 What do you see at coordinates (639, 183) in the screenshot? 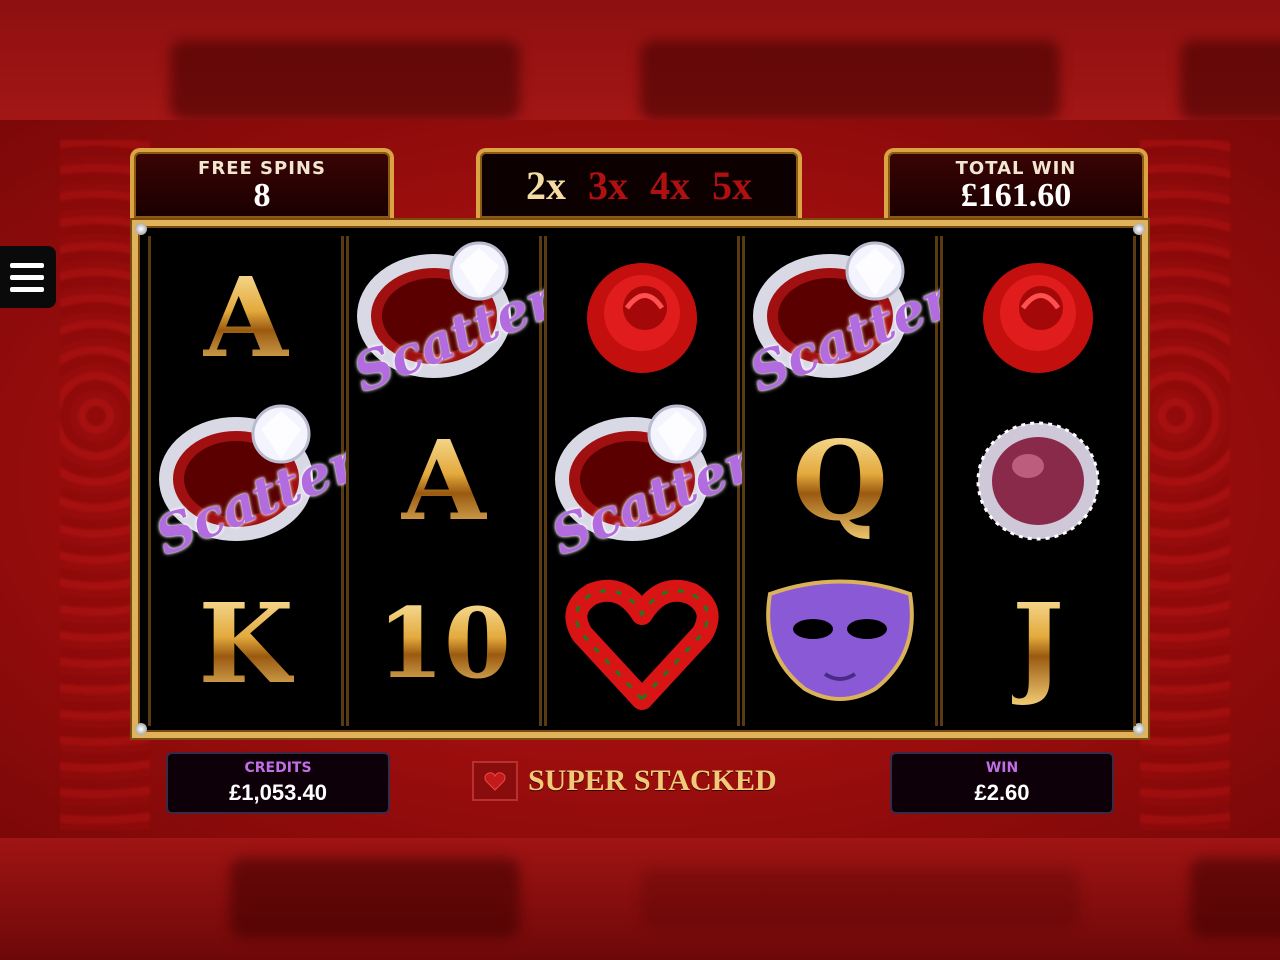
I see `multiplier-panel: 2x 3x 4x 5x` at bounding box center [639, 183].